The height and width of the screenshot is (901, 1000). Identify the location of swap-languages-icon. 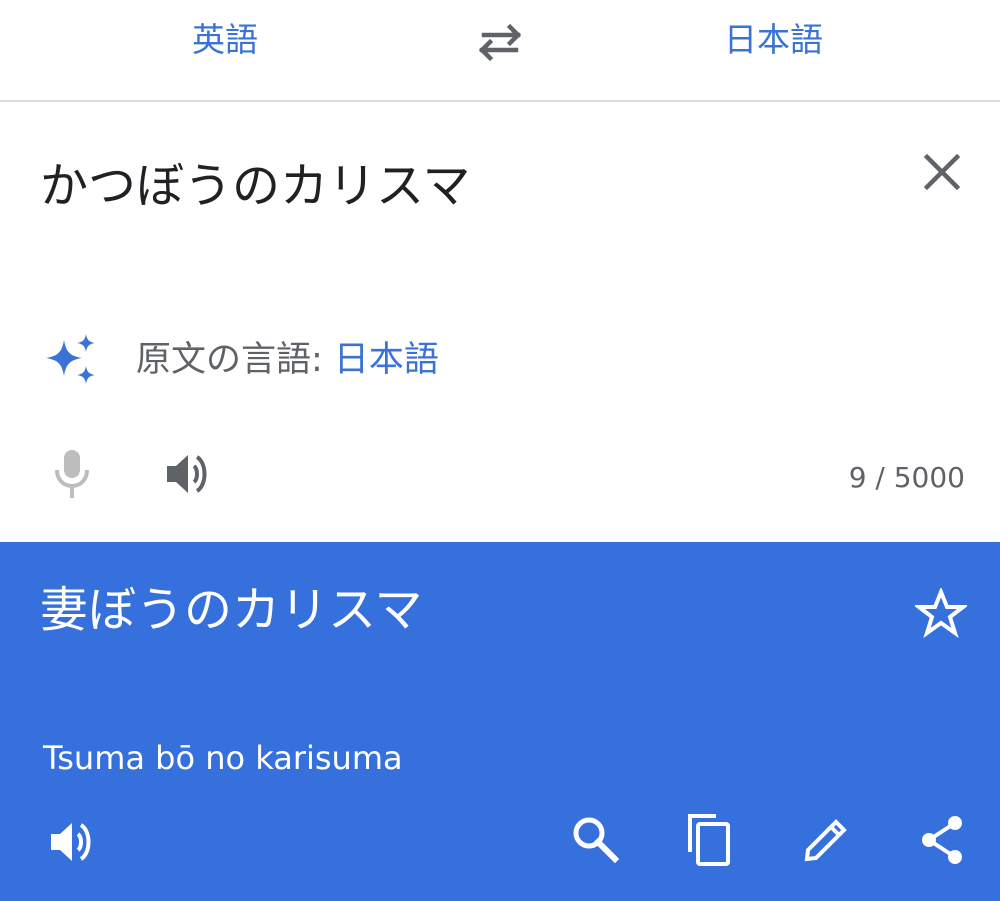
(500, 42).